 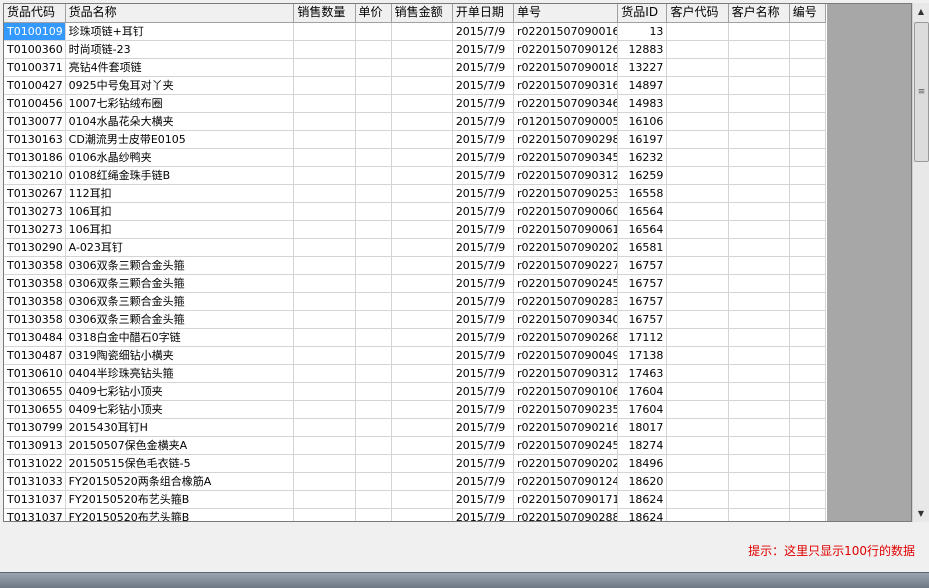 I want to click on table-cell: 亮钻4件套项链, so click(x=180, y=67).